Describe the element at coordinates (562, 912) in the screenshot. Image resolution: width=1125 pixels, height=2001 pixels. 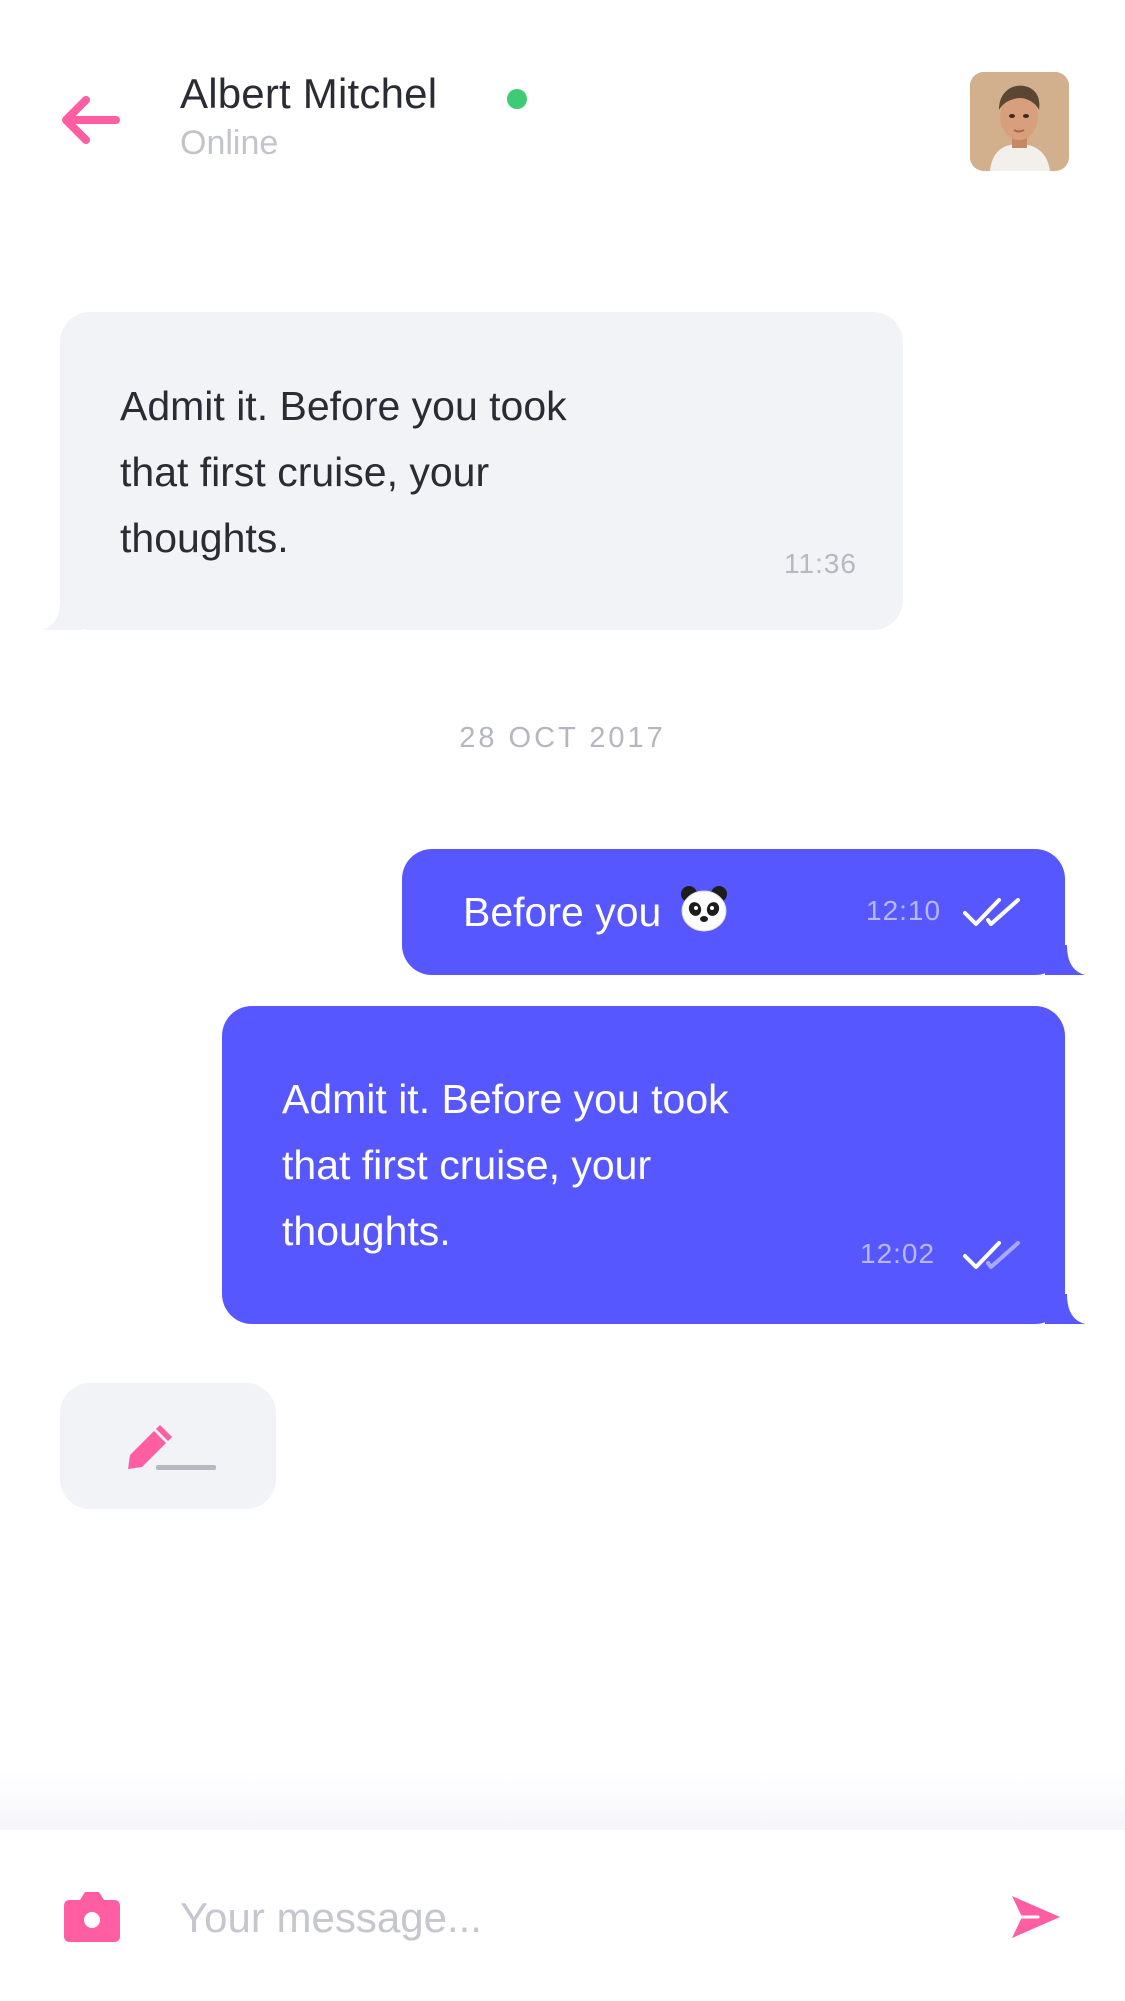
I see `message-line: Before you` at that location.